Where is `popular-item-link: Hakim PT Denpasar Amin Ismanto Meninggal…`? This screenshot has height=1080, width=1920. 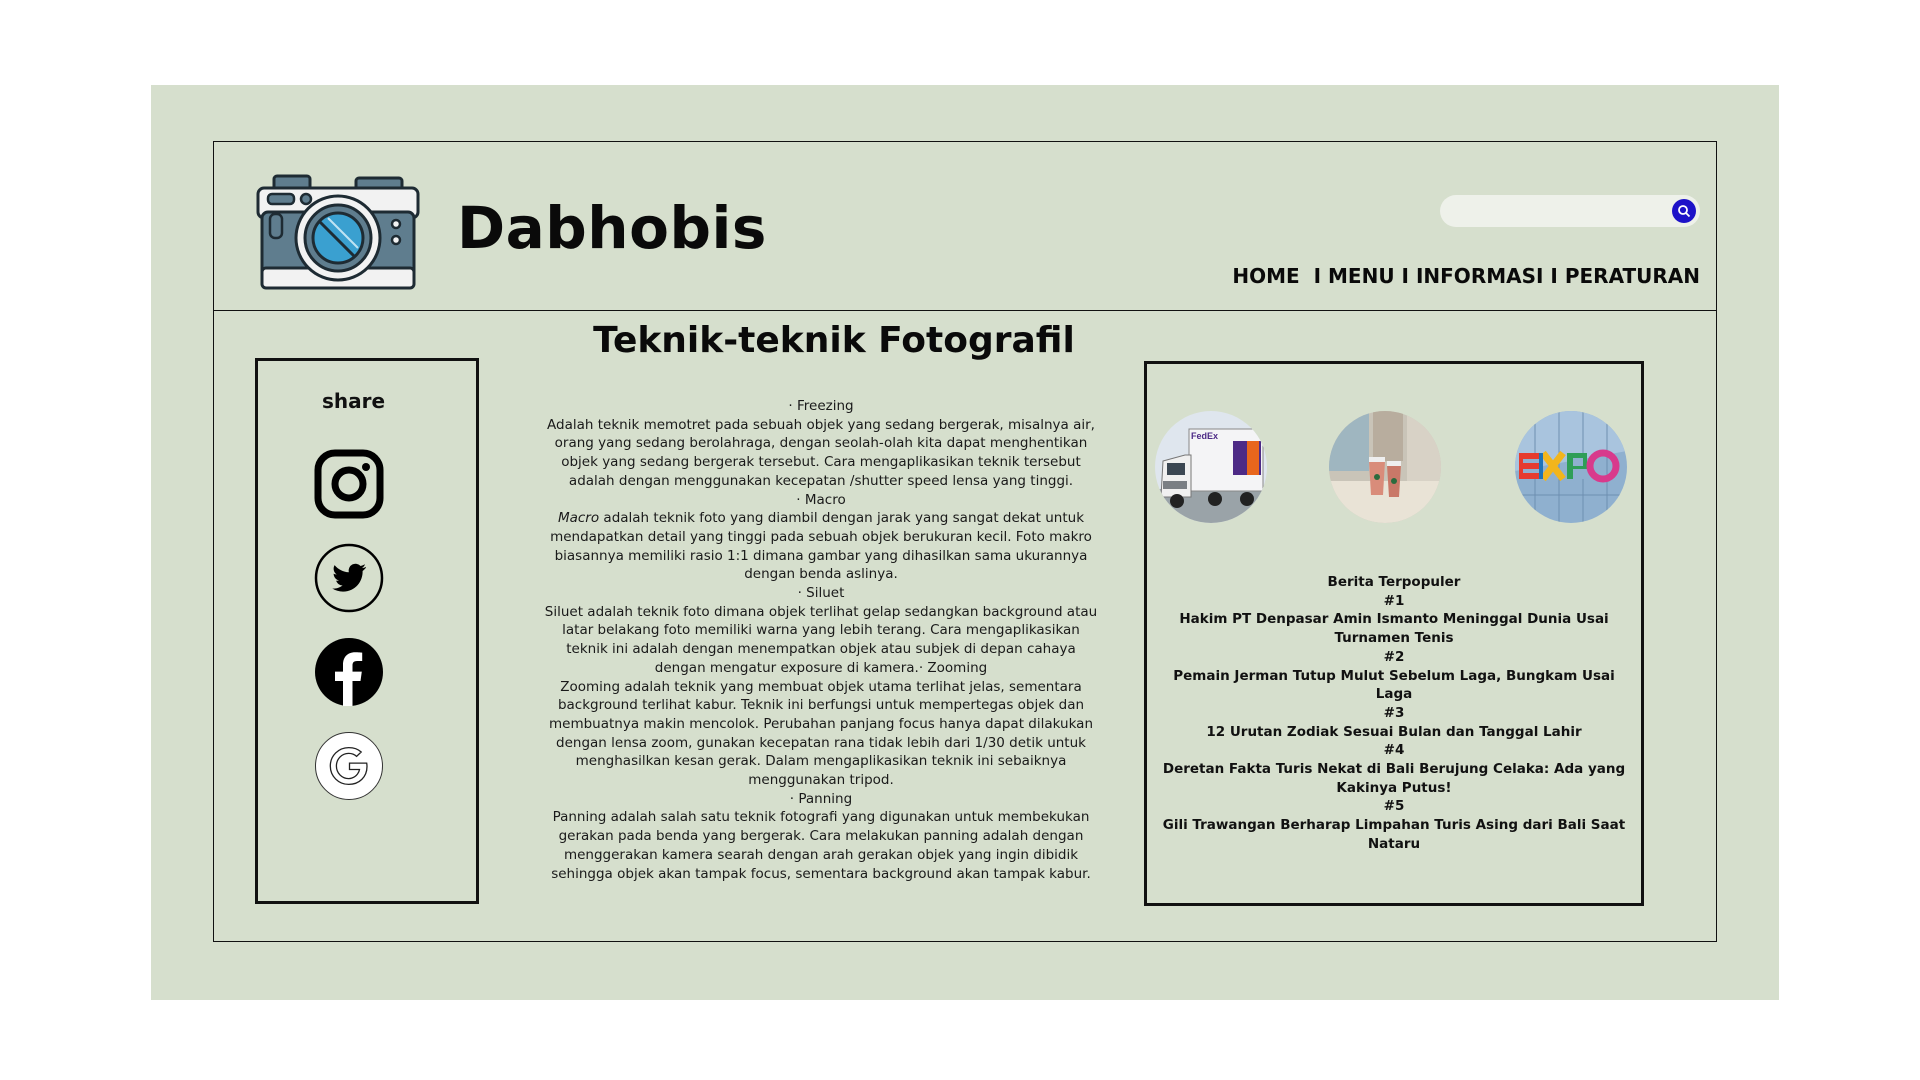
popular-item-link: Hakim PT Denpasar Amin Ismanto Meninggal… is located at coordinates (1394, 628).